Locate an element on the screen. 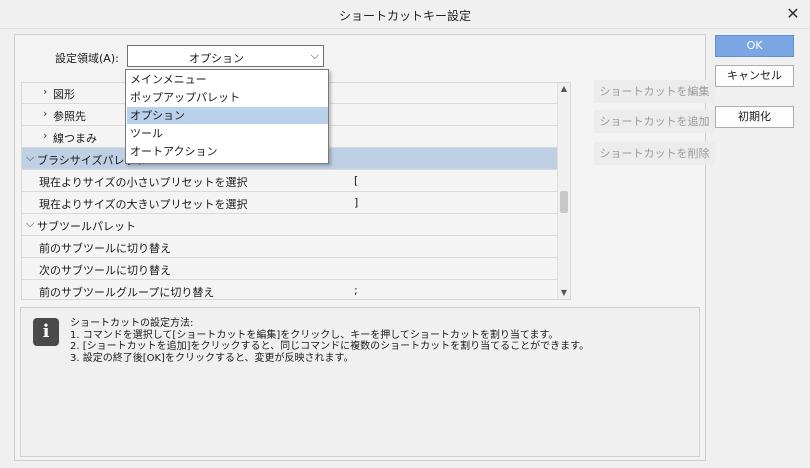  area-select-value: オプション is located at coordinates (216, 58).